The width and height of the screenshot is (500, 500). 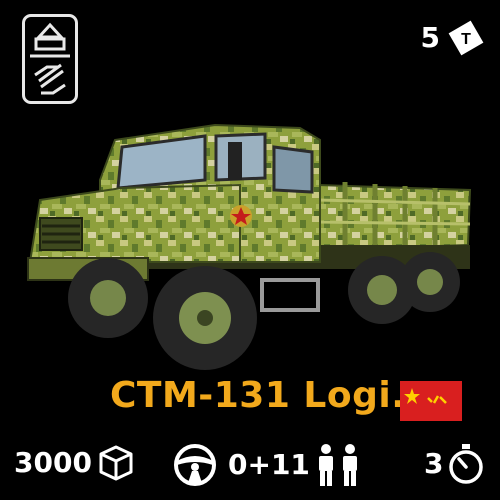 I want to click on crew-value: 0+11, so click(x=269, y=464).